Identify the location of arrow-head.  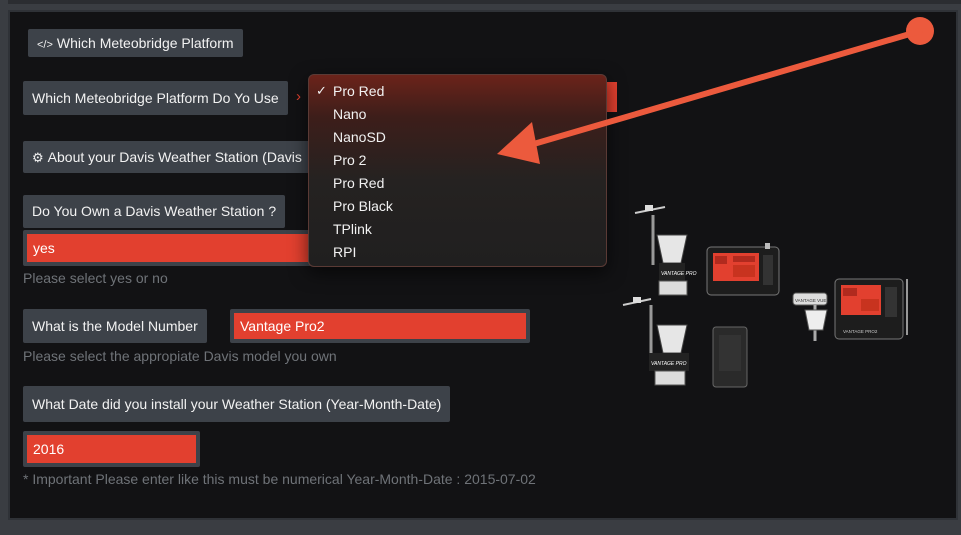
(518, 143).